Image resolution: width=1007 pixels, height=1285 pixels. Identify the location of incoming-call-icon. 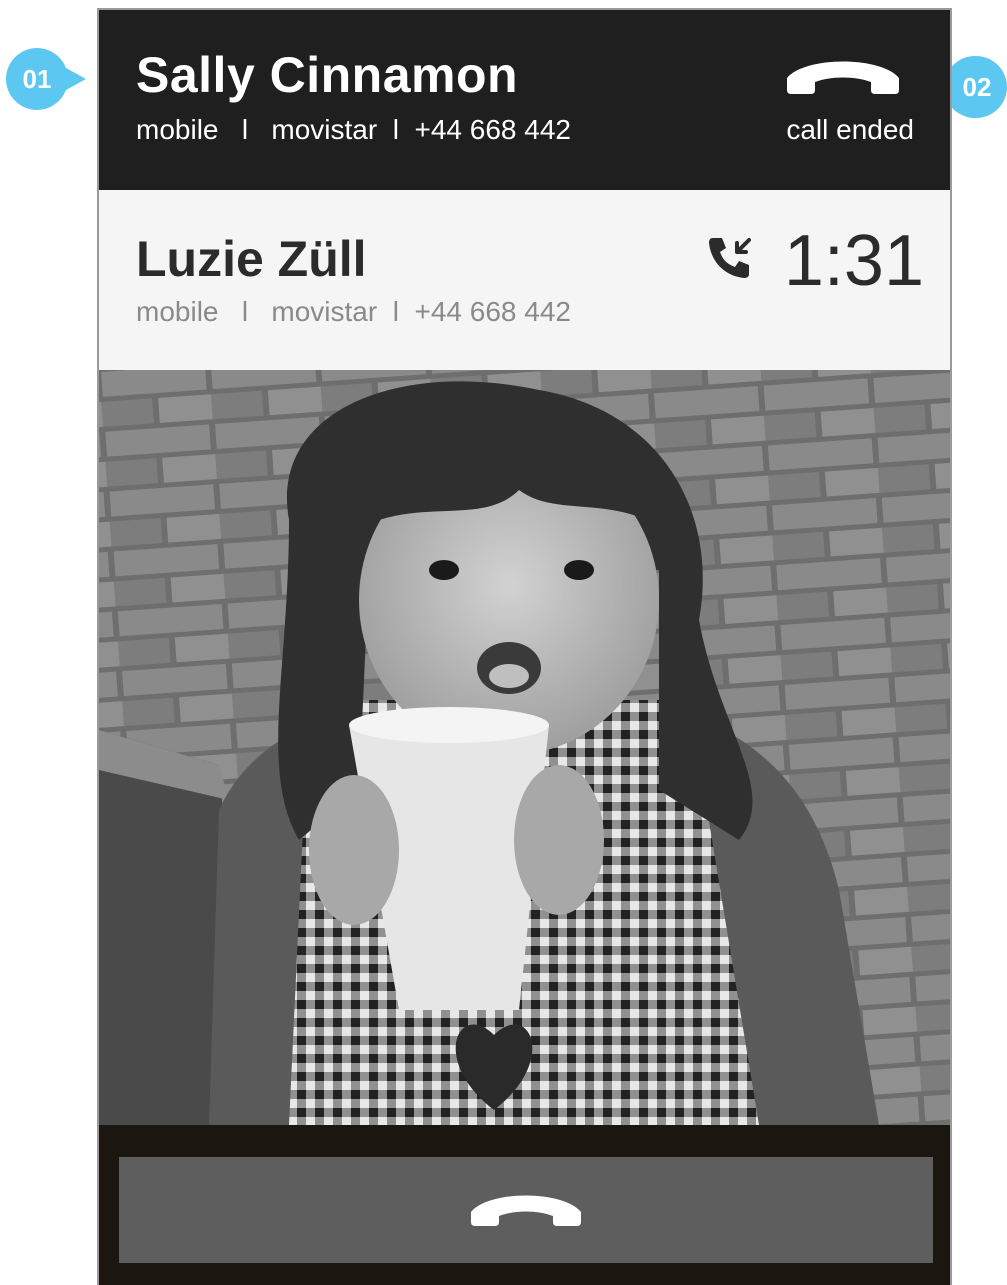
(730, 259).